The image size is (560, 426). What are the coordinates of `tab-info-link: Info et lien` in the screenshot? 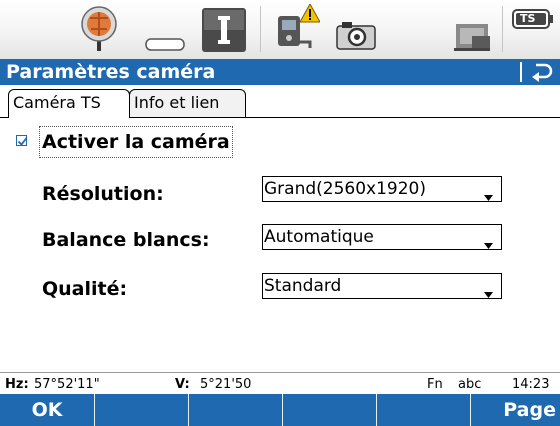 It's located at (187, 103).